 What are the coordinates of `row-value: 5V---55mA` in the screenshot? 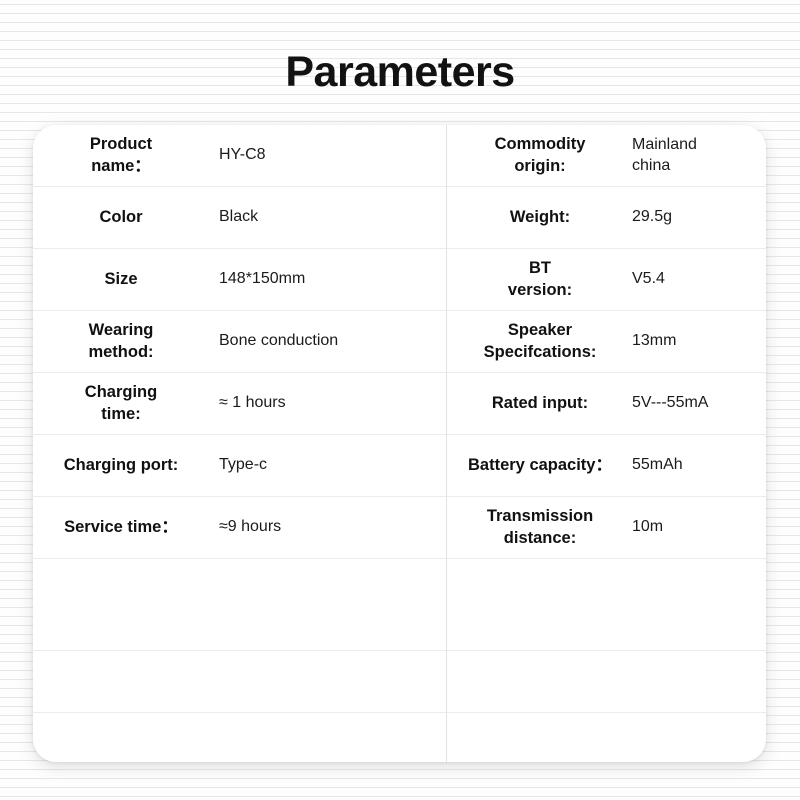 It's located at (670, 403).